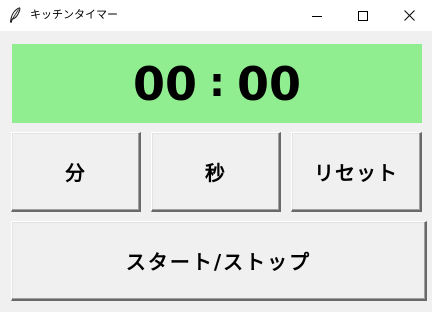 This screenshot has height=312, width=432. What do you see at coordinates (356, 172) in the screenshot?
I see `reset-button: リセット` at bounding box center [356, 172].